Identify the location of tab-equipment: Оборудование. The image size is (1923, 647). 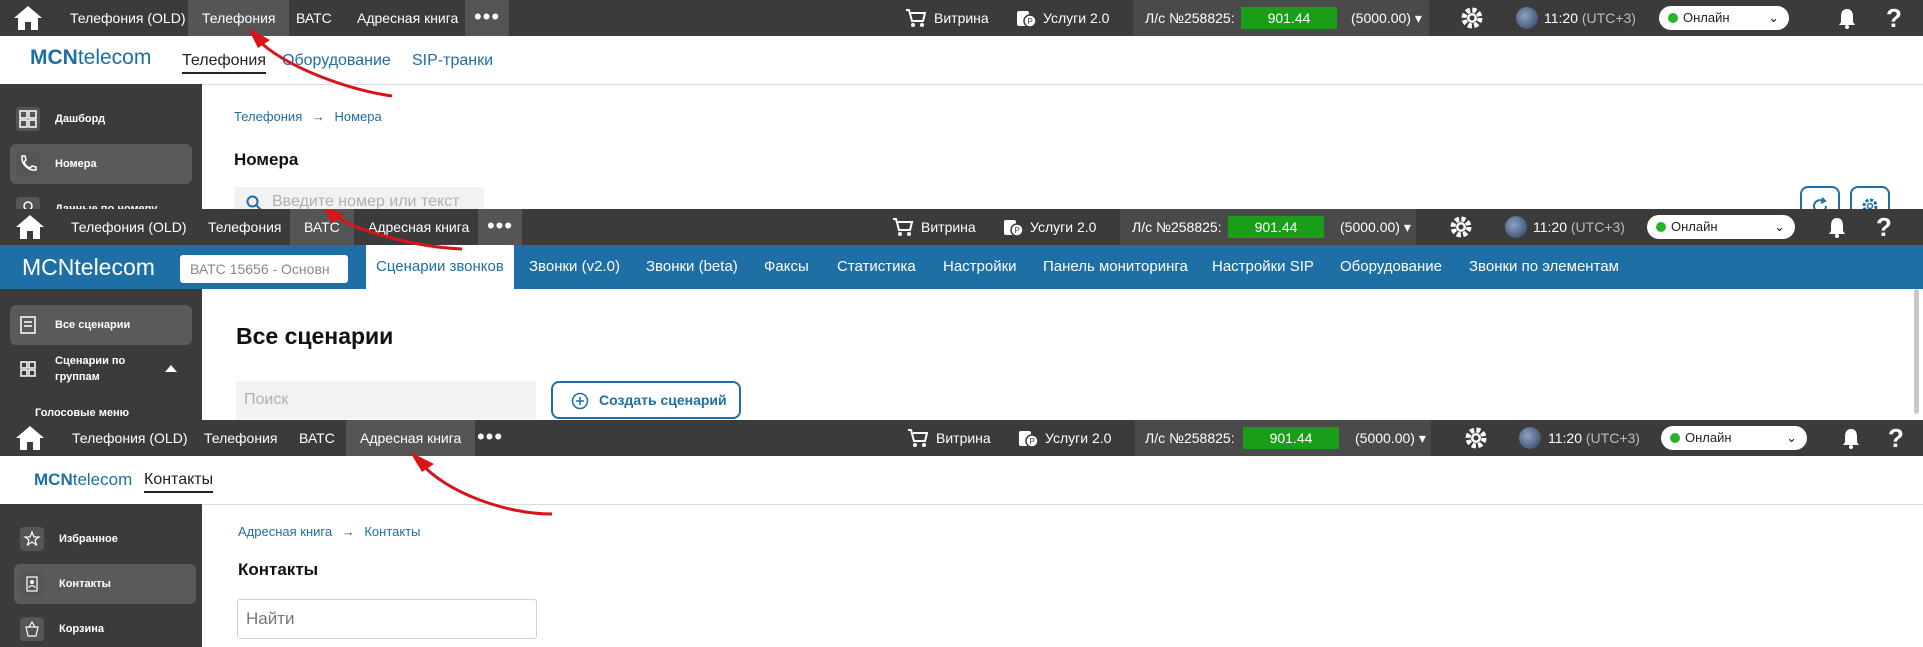
(1391, 267).